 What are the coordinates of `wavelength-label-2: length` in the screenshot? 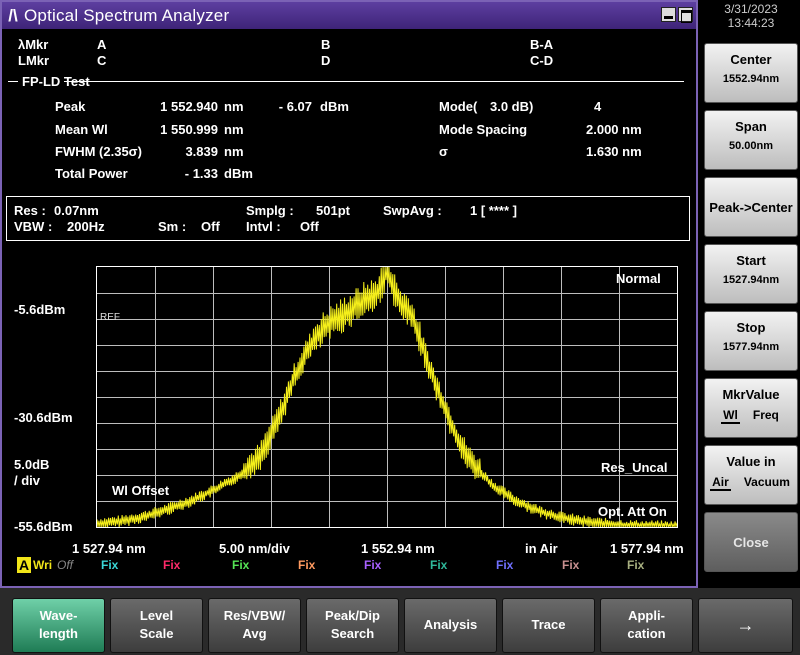 It's located at (58, 633).